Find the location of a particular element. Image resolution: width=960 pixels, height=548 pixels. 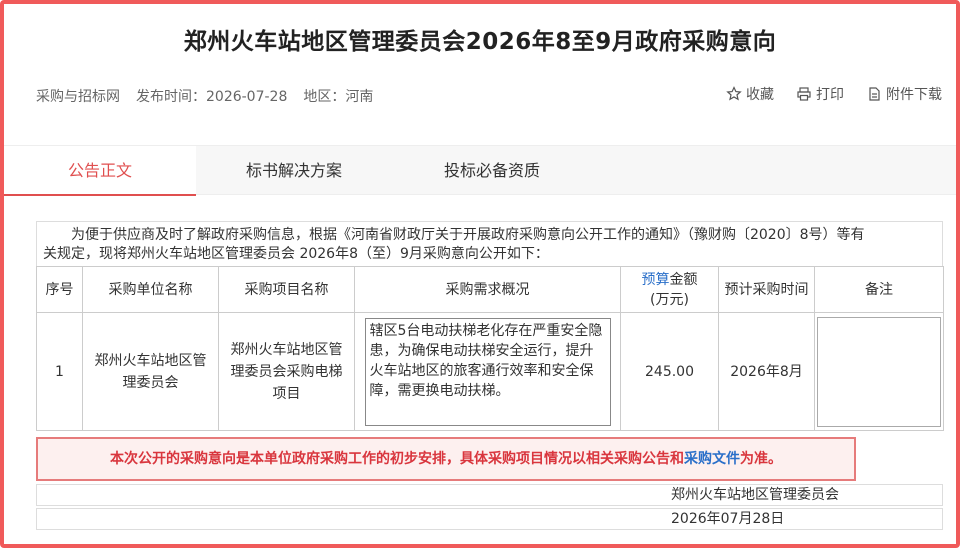

budget-header-text: 金额 is located at coordinates (683, 279).